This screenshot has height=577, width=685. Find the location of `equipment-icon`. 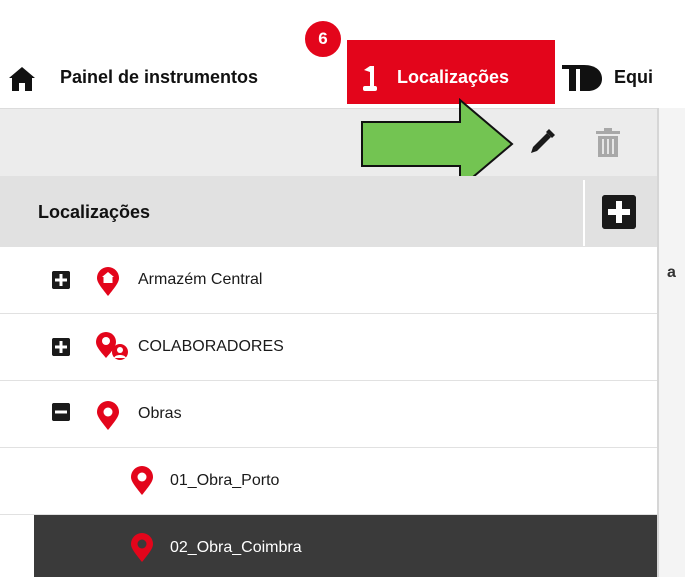

equipment-icon is located at coordinates (582, 78).